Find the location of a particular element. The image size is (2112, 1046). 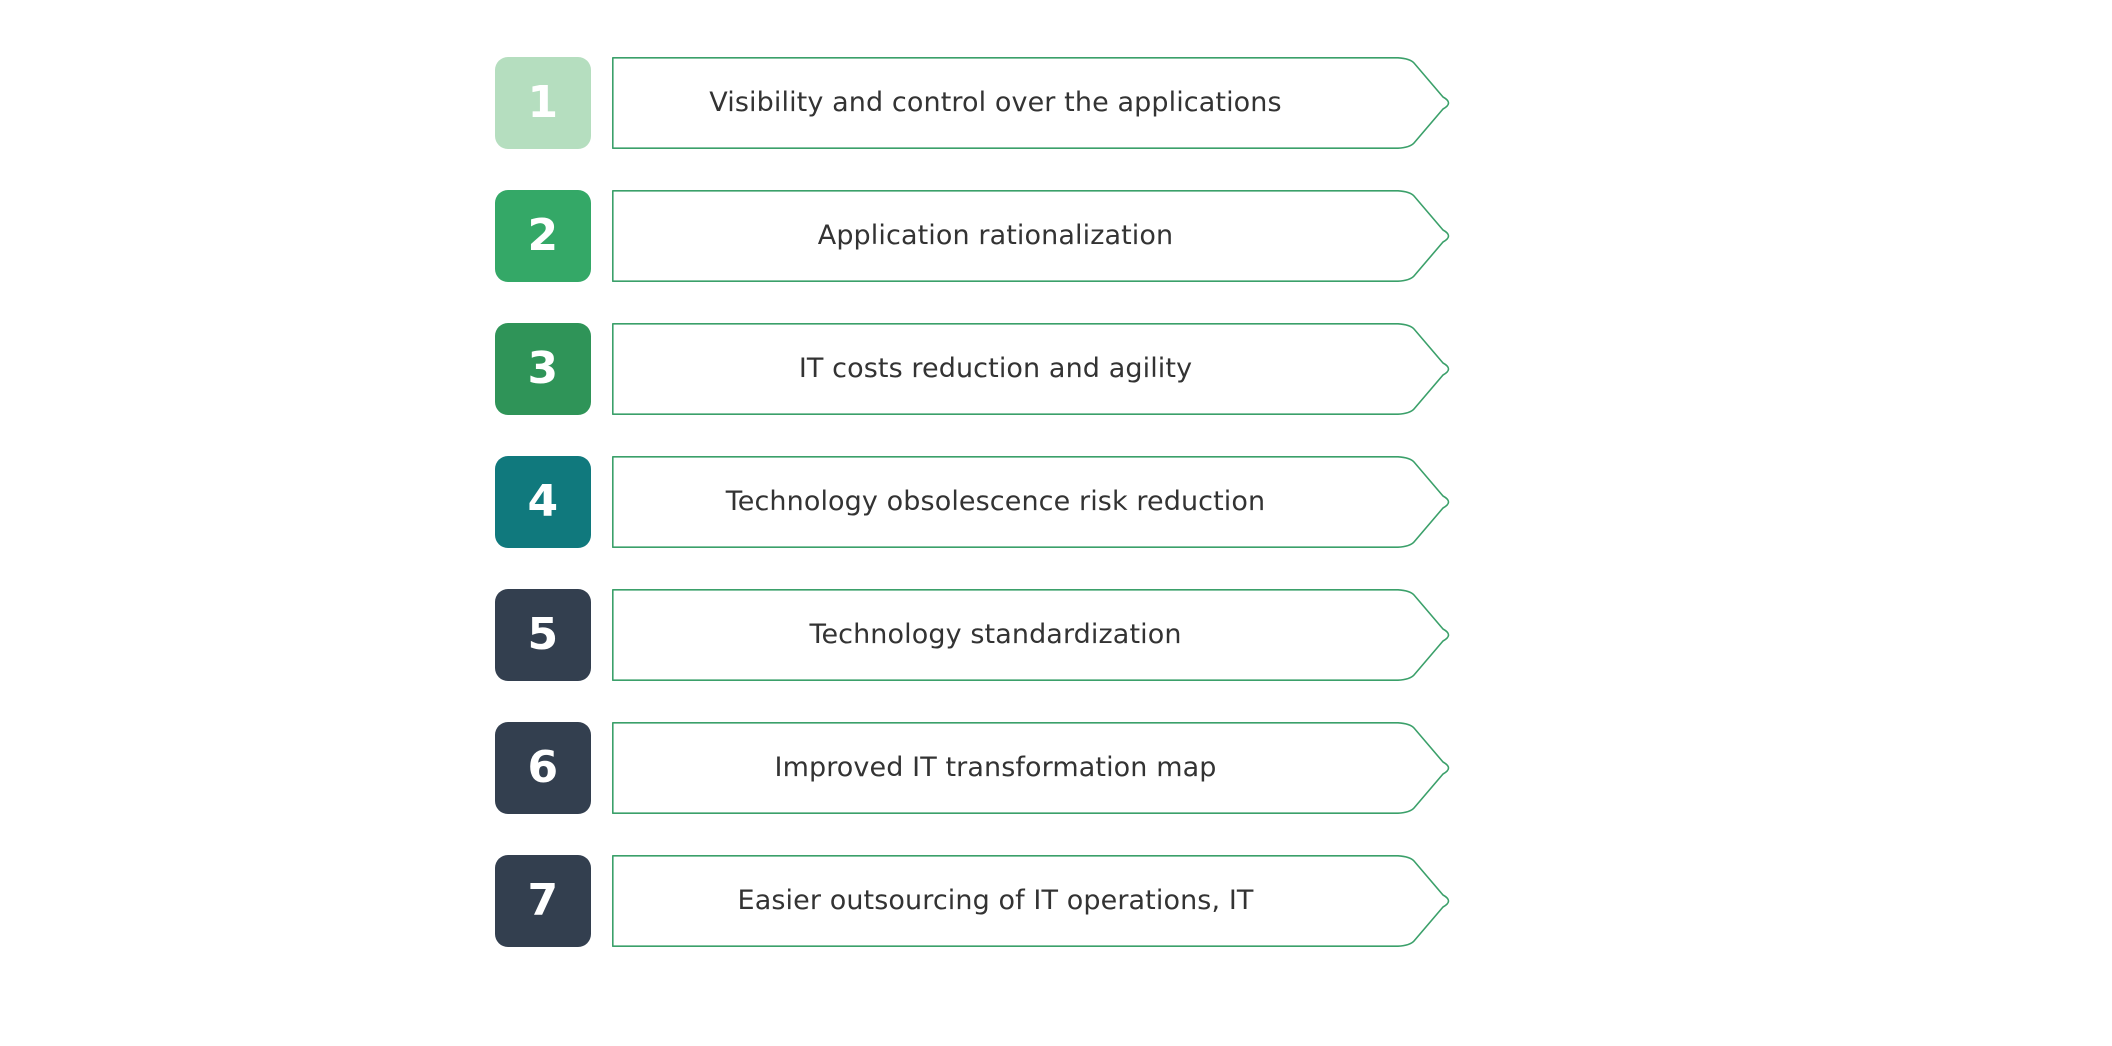

list-item: 5 Technology standardization is located at coordinates (975, 635).